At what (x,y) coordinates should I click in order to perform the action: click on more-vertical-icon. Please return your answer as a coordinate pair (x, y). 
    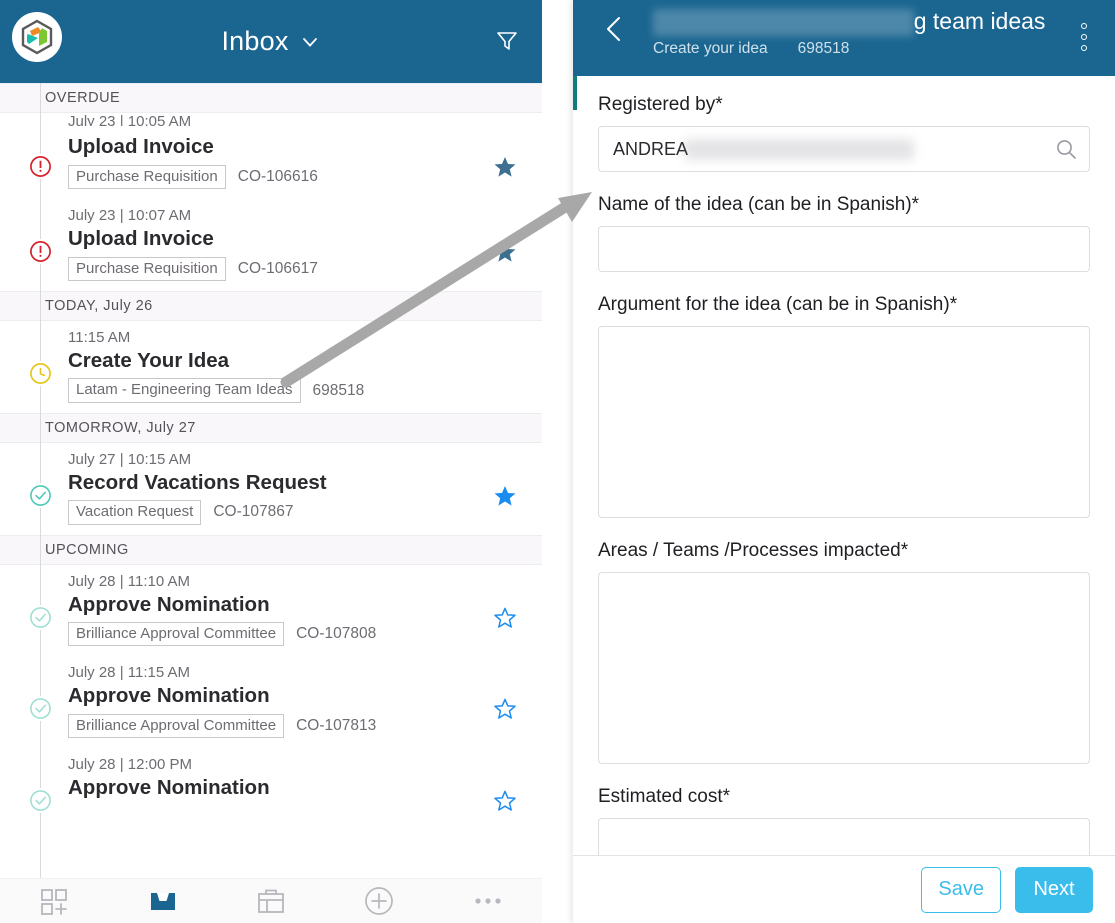
    Looking at the image, I should click on (1084, 37).